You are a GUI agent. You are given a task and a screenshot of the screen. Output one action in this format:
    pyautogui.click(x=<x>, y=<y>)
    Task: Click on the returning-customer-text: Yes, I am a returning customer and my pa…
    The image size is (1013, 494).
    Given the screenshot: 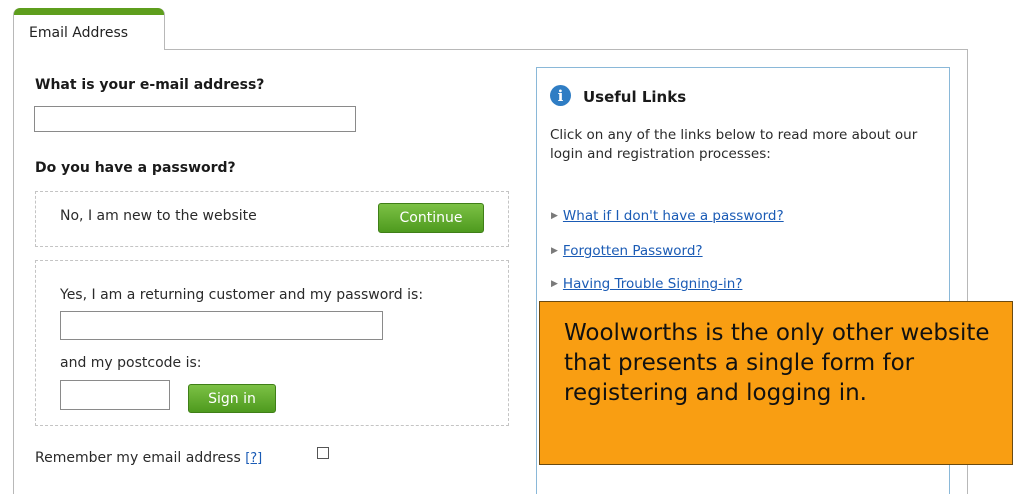 What is the action you would take?
    pyautogui.click(x=242, y=295)
    